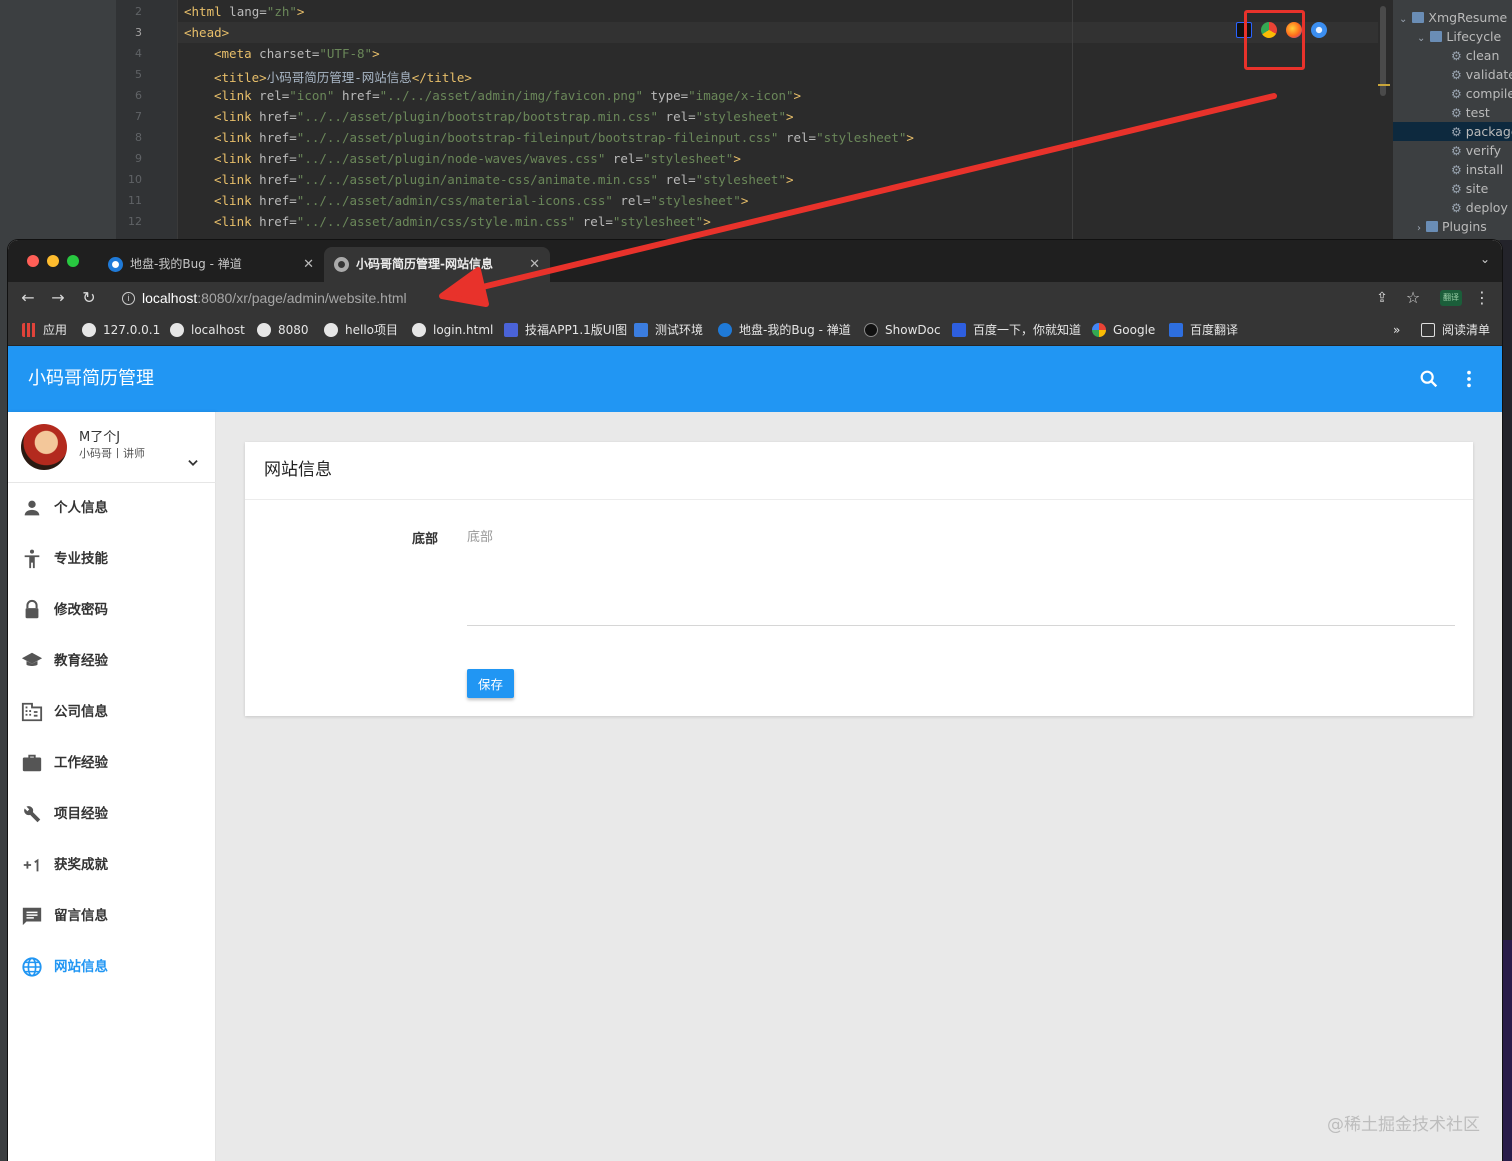 The width and height of the screenshot is (1512, 1161). What do you see at coordinates (81, 610) in the screenshot?
I see `sidebar-item-label: 修改密码` at bounding box center [81, 610].